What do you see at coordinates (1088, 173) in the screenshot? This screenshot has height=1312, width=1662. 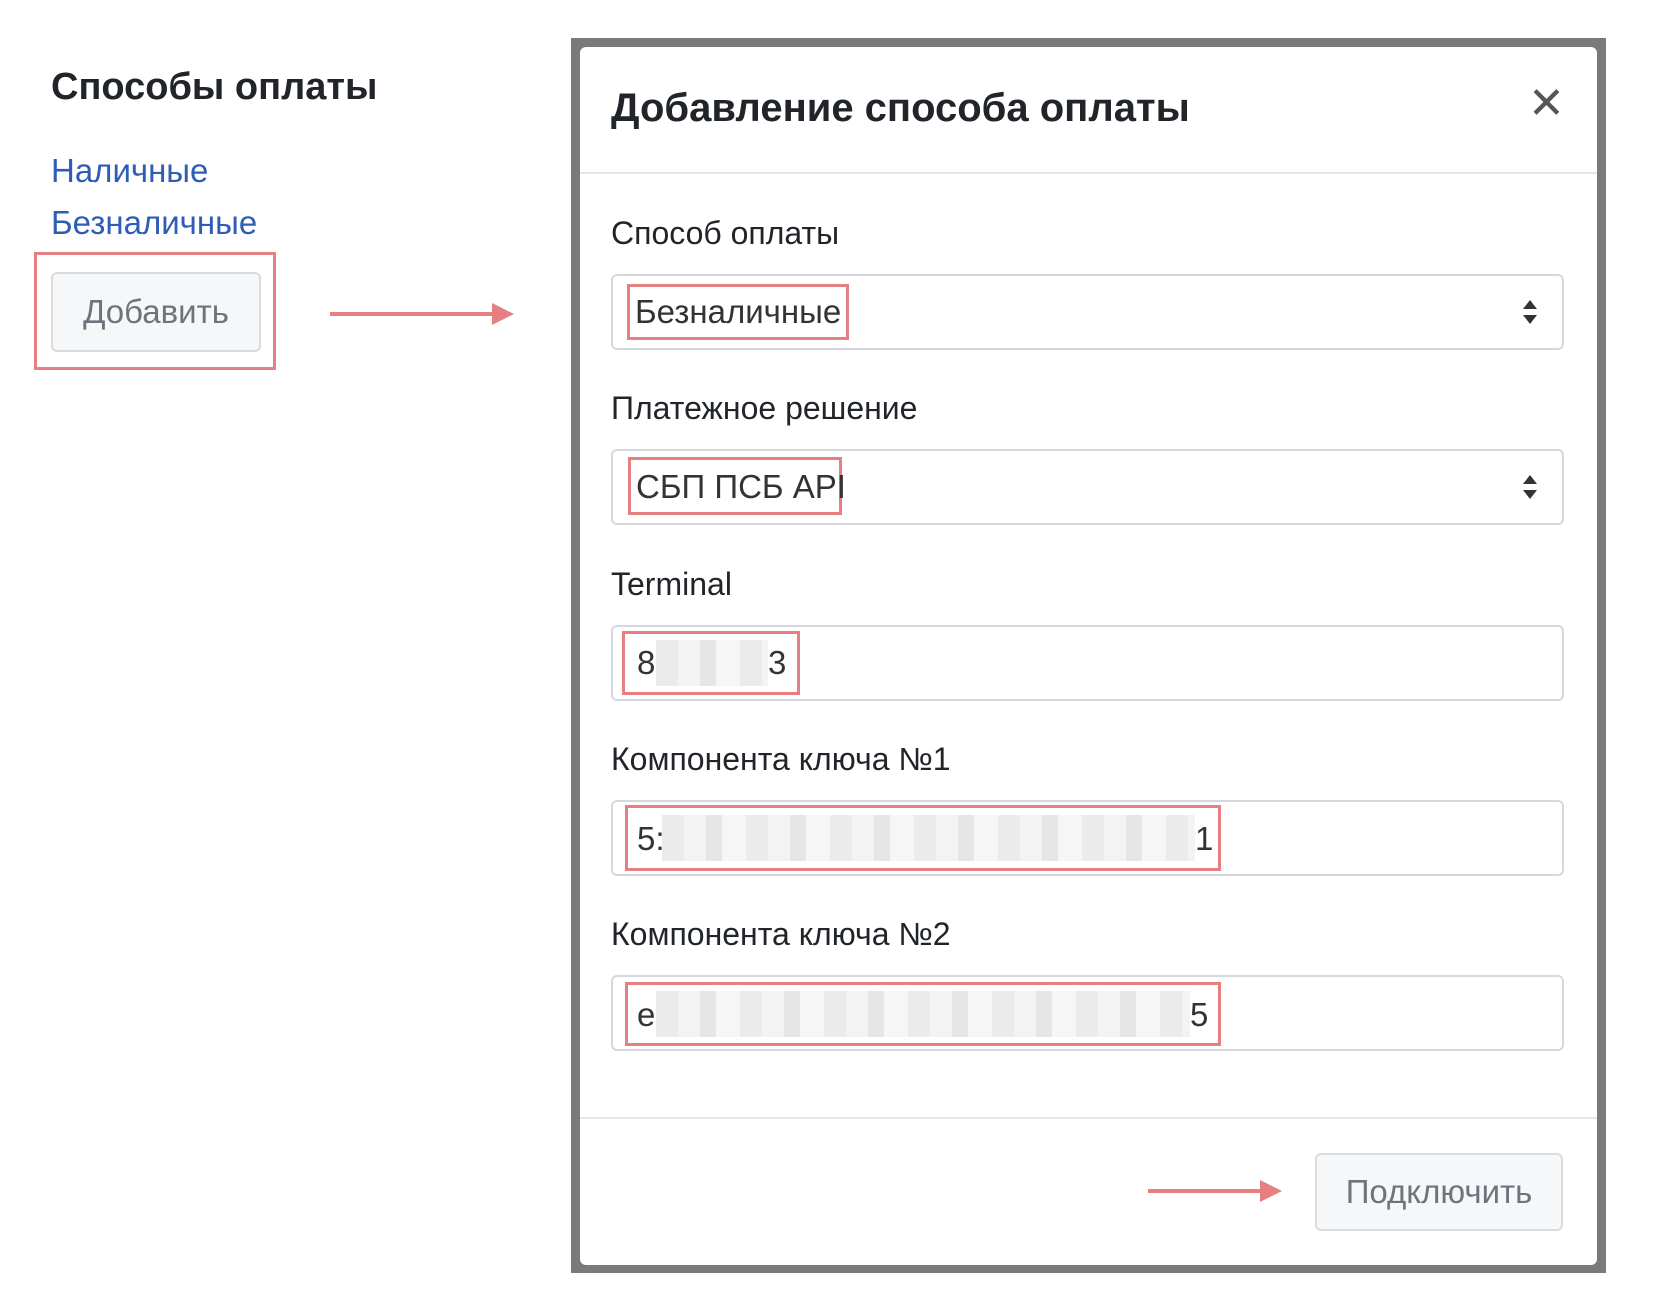 I see `modal-header-divider` at bounding box center [1088, 173].